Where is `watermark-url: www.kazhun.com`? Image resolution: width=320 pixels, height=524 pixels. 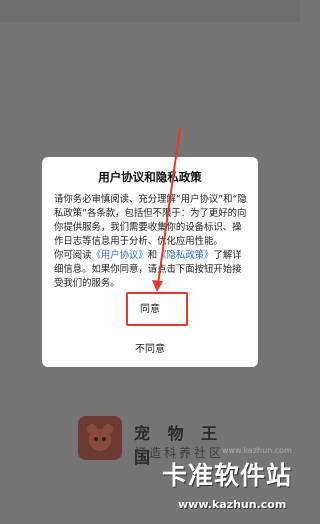 watermark-url: www.kazhun.com is located at coordinates (232, 504).